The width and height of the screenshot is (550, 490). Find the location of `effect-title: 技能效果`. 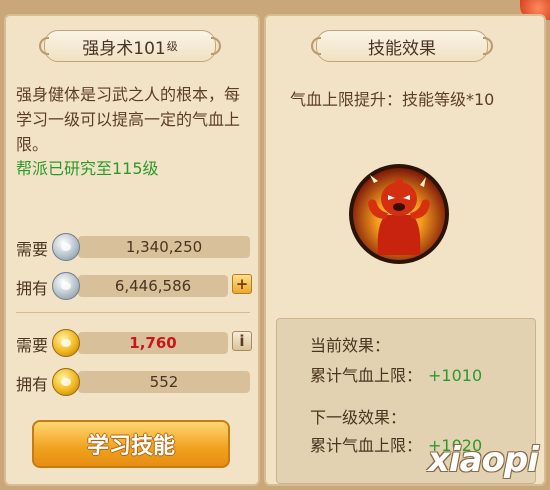

effect-title: 技能效果 is located at coordinates (402, 48).